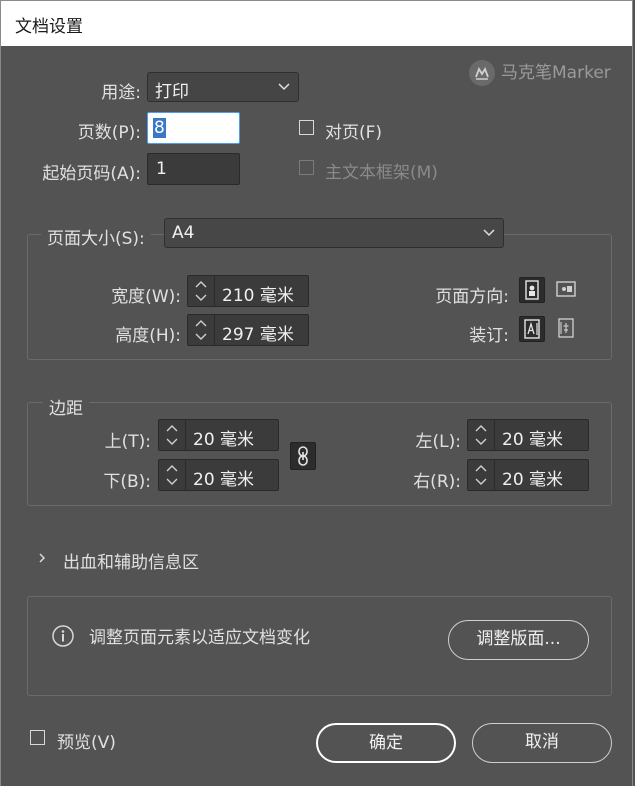 This screenshot has width=635, height=786. What do you see at coordinates (121, 93) in the screenshot?
I see `intent-label: 用途:` at bounding box center [121, 93].